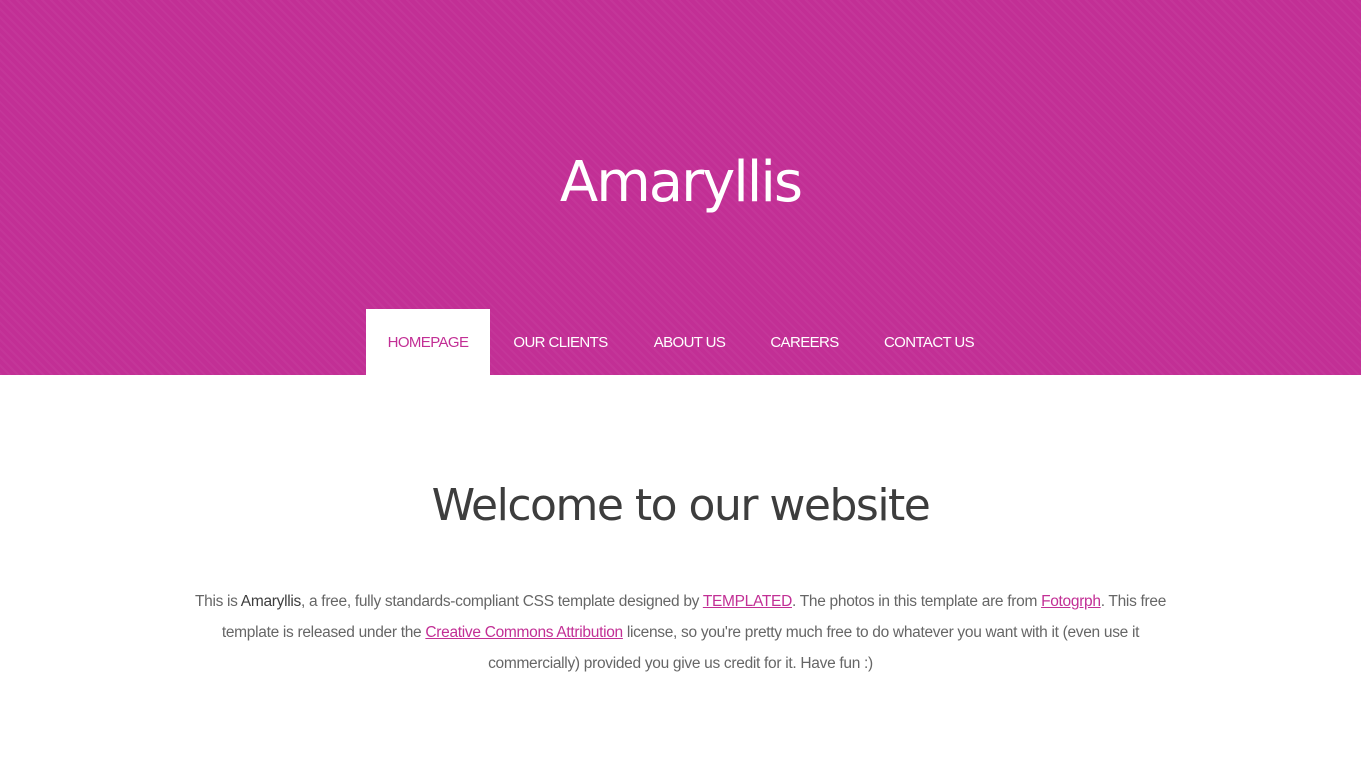 This screenshot has height=765, width=1361. I want to click on nav-item-our-clients: OUR CLIENTS, so click(560, 342).